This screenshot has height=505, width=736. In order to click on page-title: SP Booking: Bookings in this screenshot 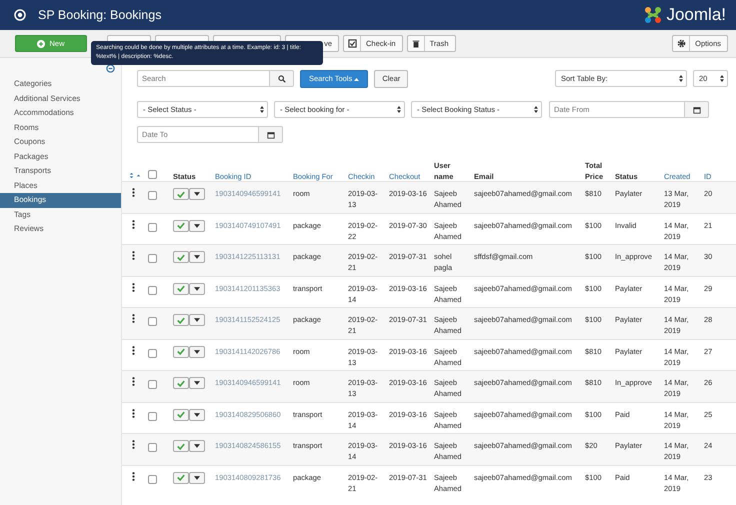, I will do `click(100, 15)`.